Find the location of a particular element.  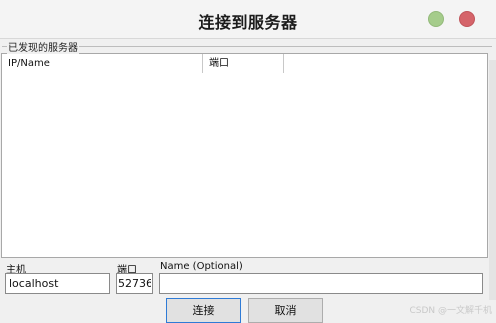

column-header-port: 端口 is located at coordinates (243, 63).